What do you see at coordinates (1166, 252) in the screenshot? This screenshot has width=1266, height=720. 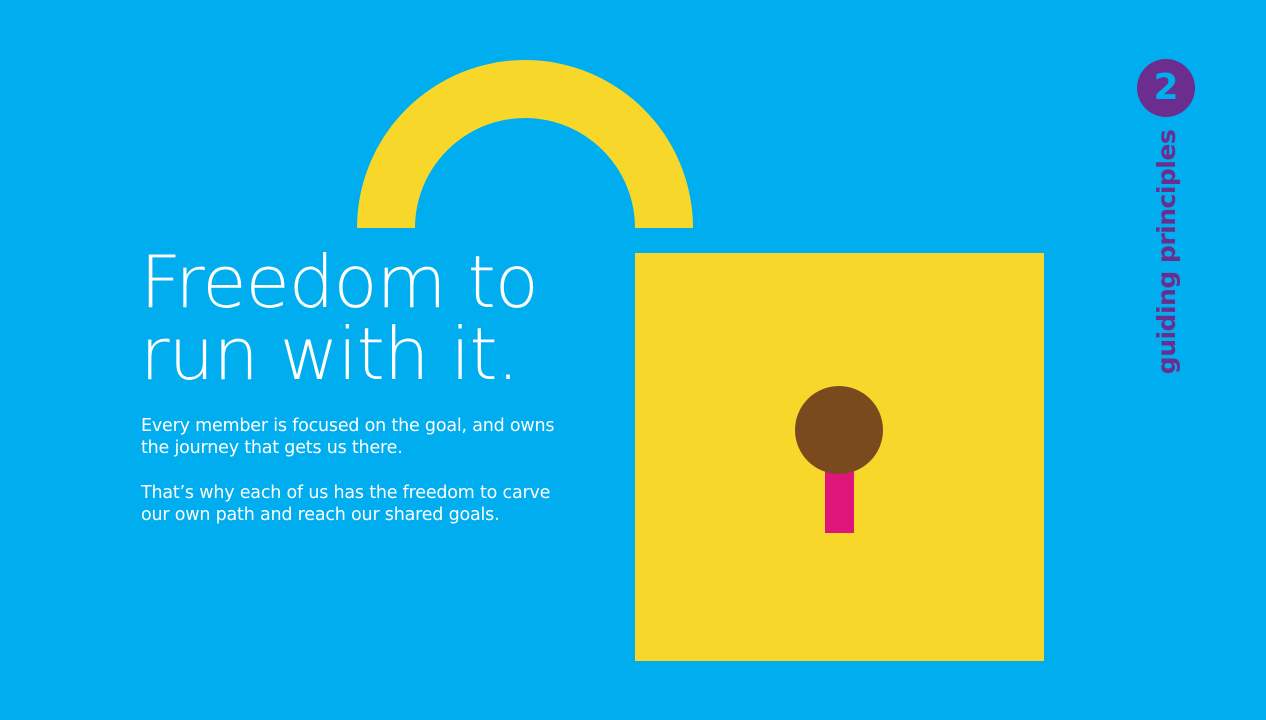 I see `section-label: guiding principles` at bounding box center [1166, 252].